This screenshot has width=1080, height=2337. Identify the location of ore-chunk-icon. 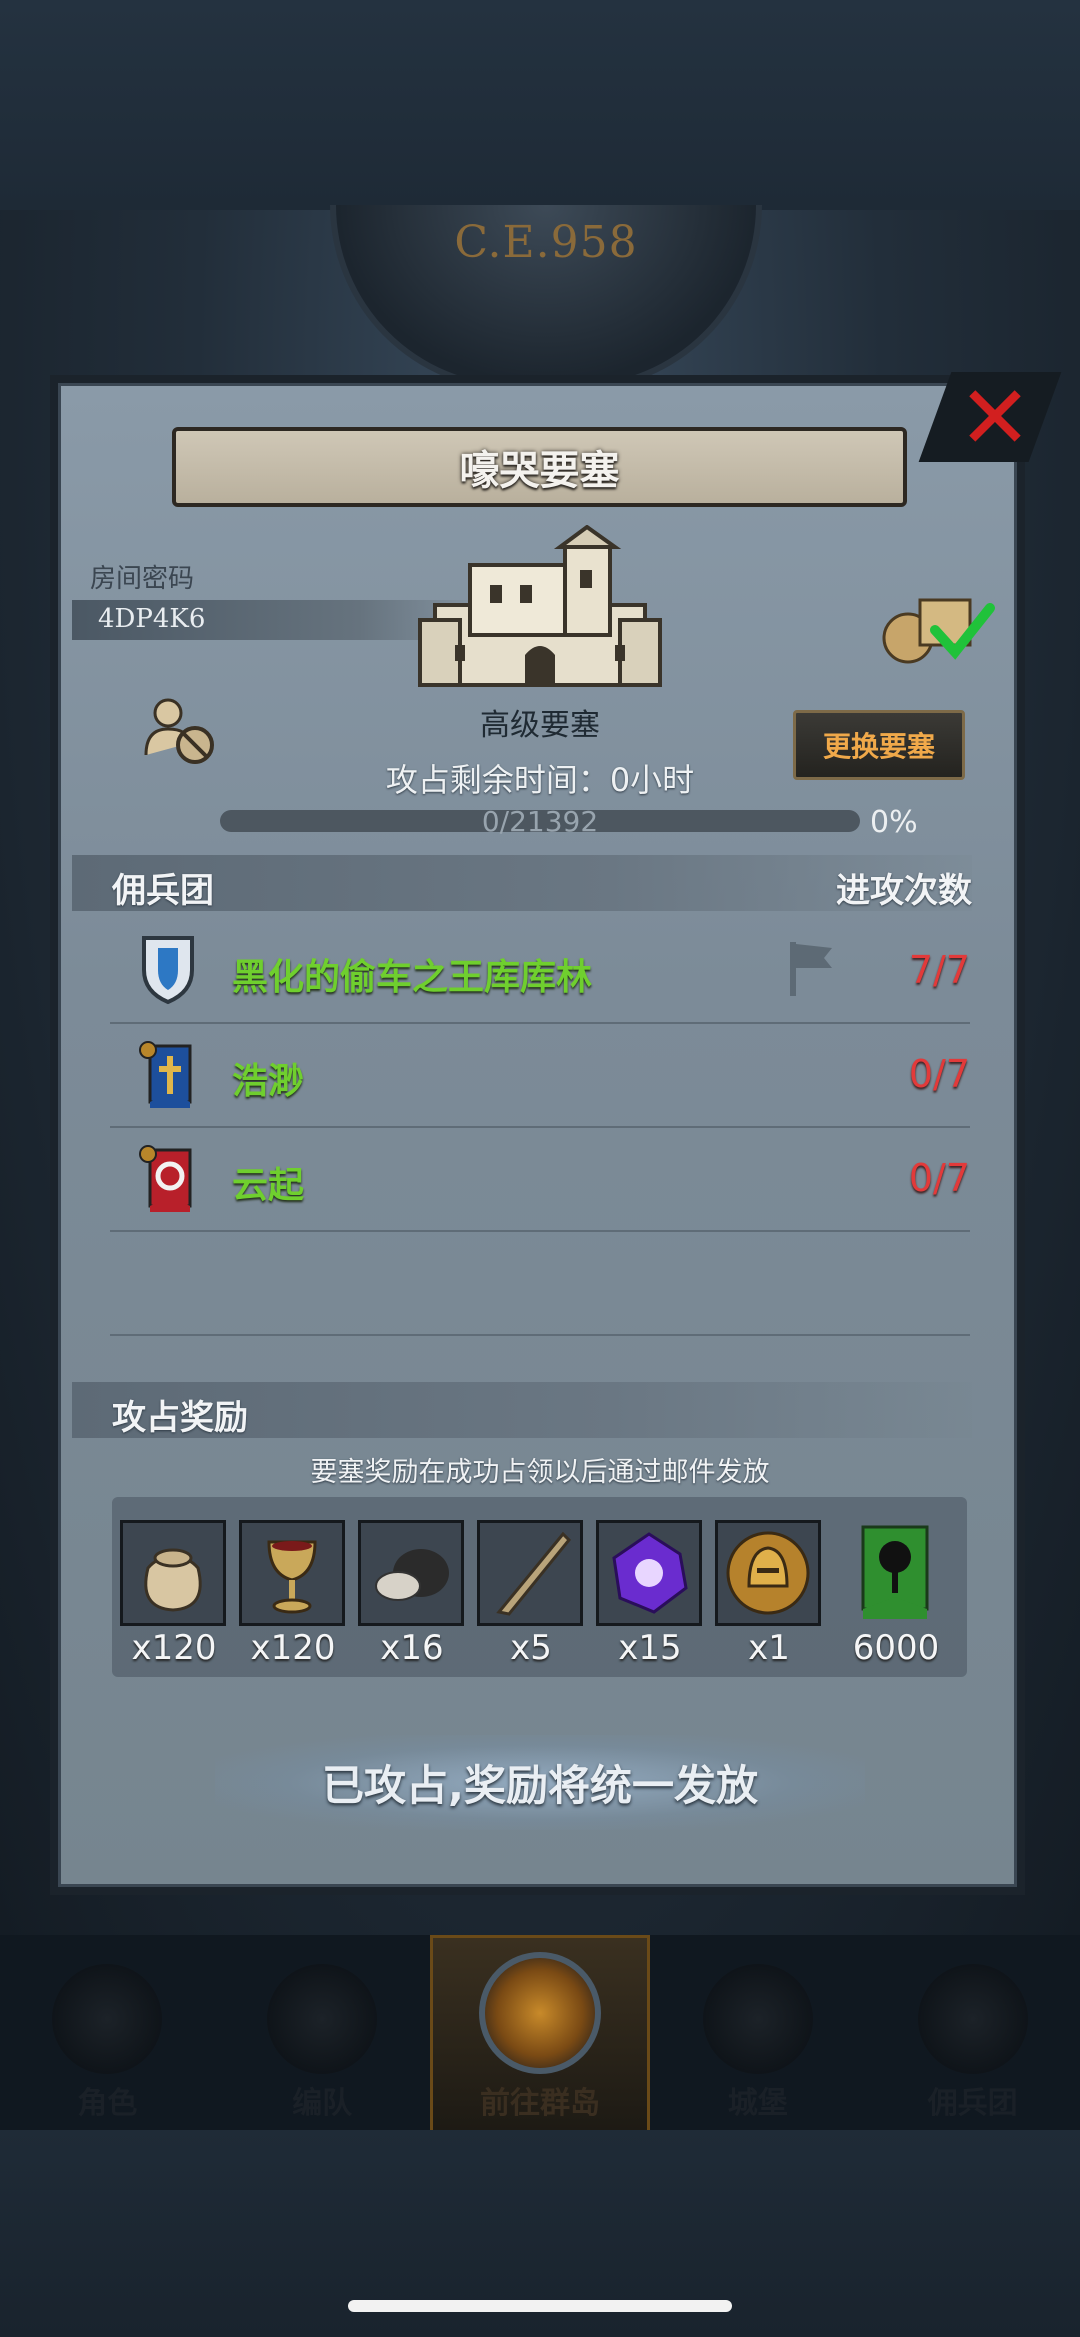
(411, 1573).